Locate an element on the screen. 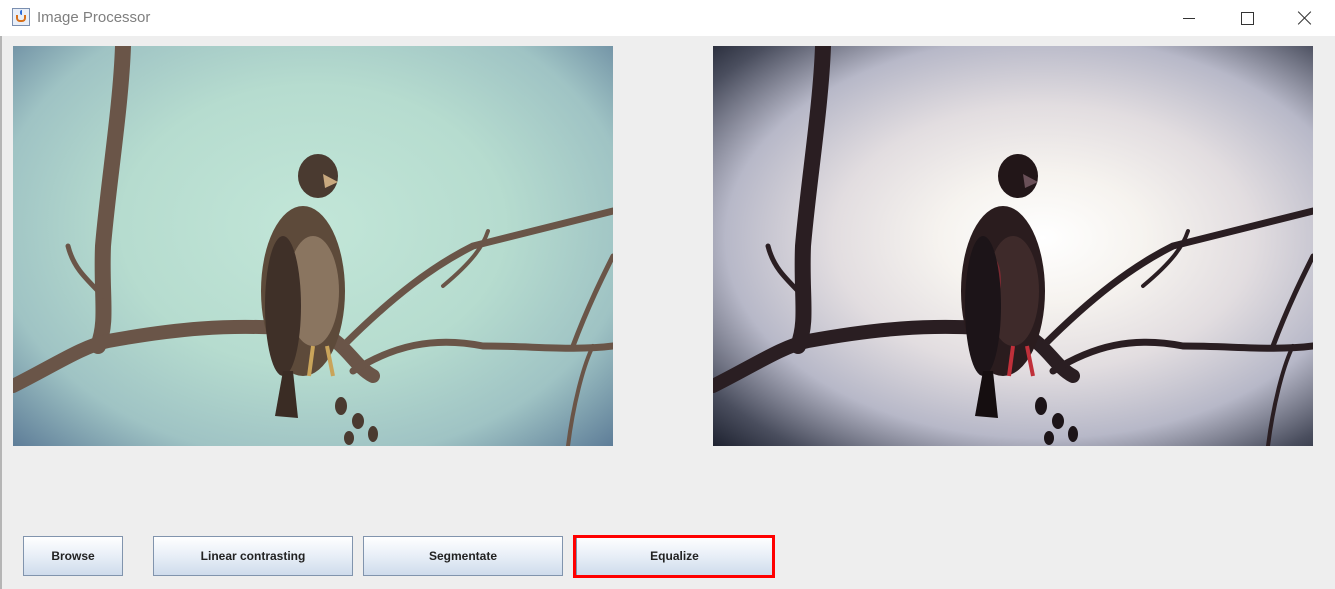 This screenshot has width=1335, height=589. maximize-button is located at coordinates (1247, 18).